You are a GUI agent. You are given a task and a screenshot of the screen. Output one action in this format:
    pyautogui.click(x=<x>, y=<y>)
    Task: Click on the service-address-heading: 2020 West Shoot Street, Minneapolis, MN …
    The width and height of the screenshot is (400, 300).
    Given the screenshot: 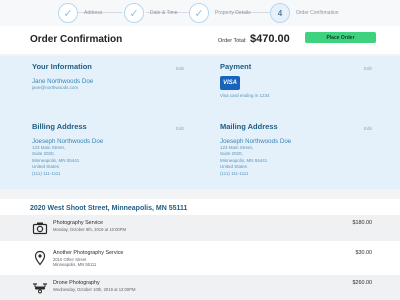 What is the action you would take?
    pyautogui.click(x=109, y=208)
    